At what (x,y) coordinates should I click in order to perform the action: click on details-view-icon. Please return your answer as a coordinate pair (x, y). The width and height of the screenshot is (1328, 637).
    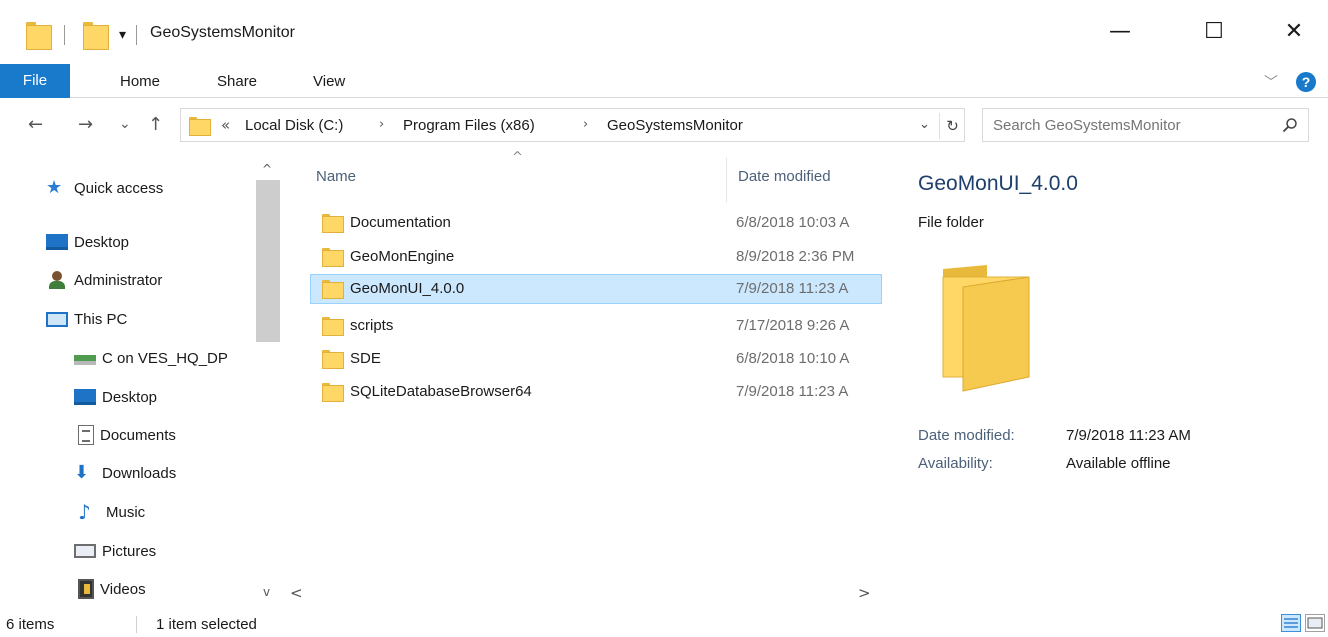
    Looking at the image, I should click on (1291, 623).